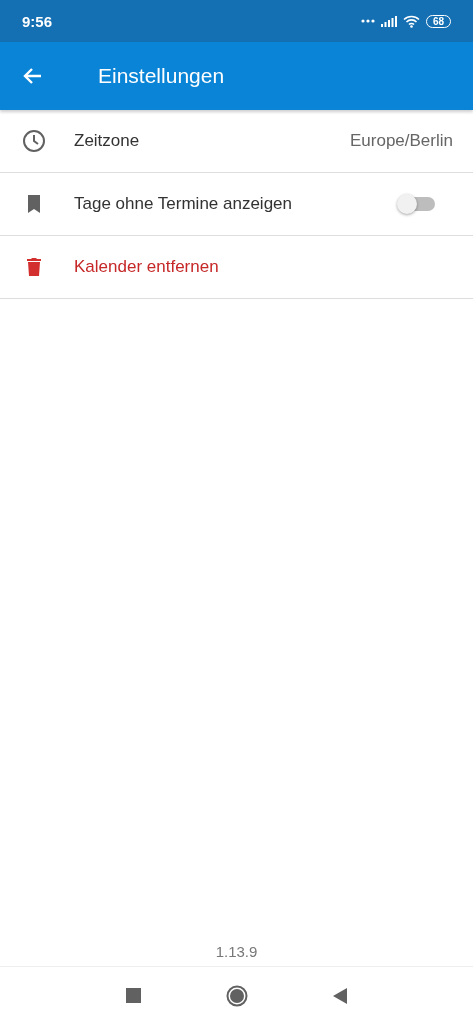  Describe the element at coordinates (183, 204) in the screenshot. I see `setting-label: Tage ohne Termine anzeigen` at that location.